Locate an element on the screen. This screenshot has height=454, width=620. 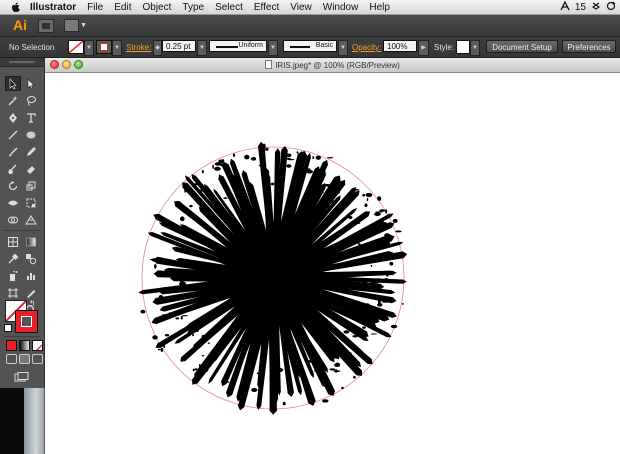
color-mode-button is located at coordinates (11, 345).